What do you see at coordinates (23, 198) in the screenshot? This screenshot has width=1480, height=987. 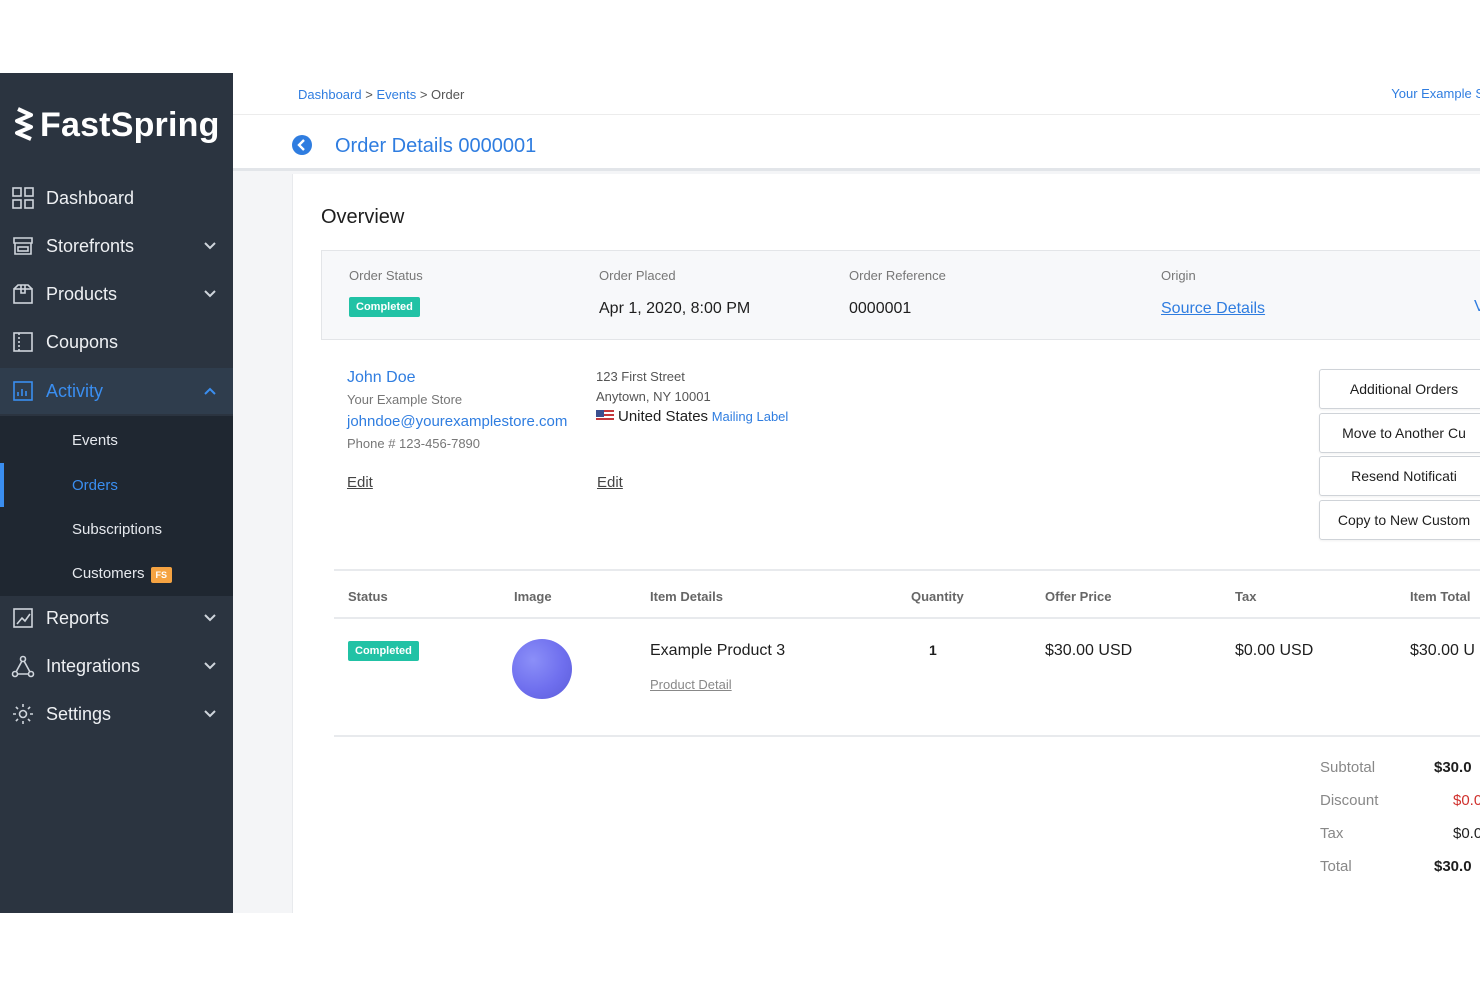 I see `grid-icon` at bounding box center [23, 198].